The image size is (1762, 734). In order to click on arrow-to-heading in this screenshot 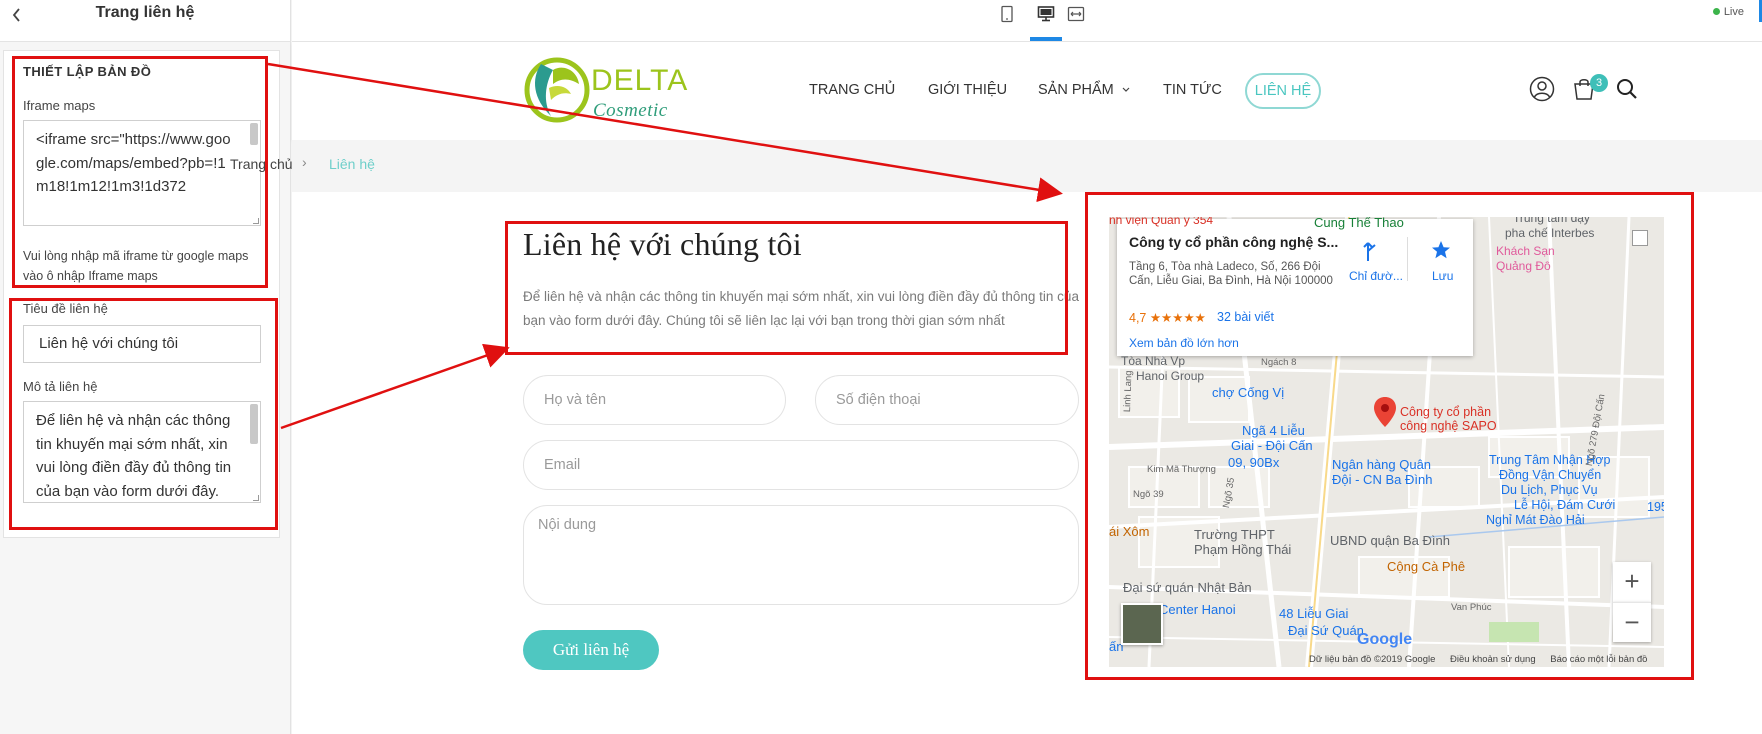, I will do `click(395, 386)`.